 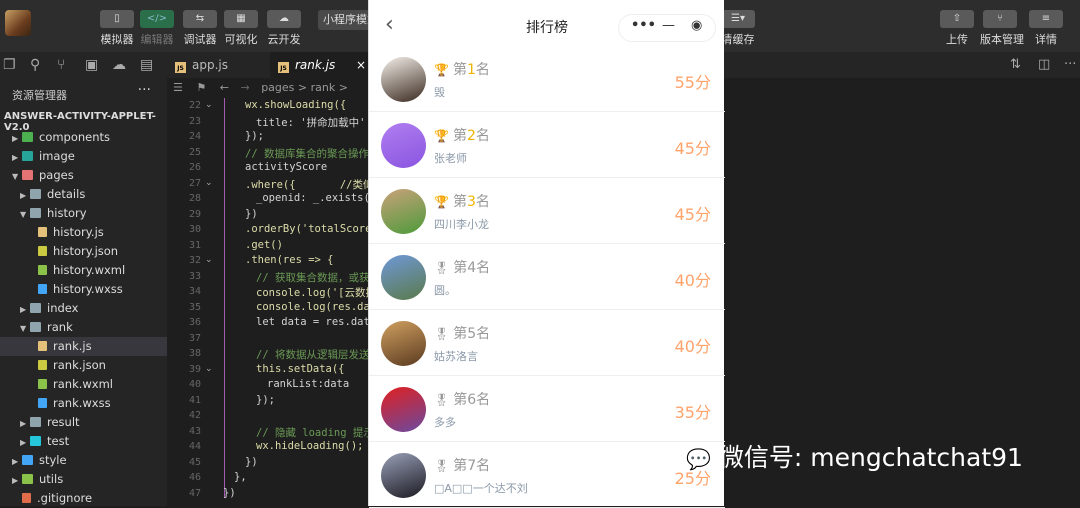 What do you see at coordinates (462, 399) in the screenshot?
I see `rank-label: 🎖 第6名` at bounding box center [462, 399].